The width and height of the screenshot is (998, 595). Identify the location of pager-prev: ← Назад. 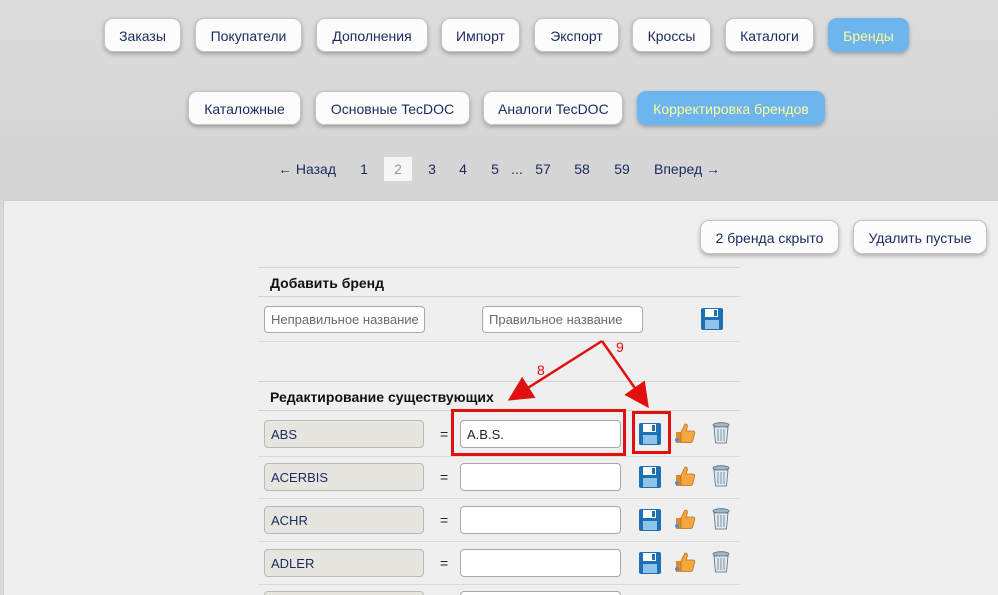
(307, 169).